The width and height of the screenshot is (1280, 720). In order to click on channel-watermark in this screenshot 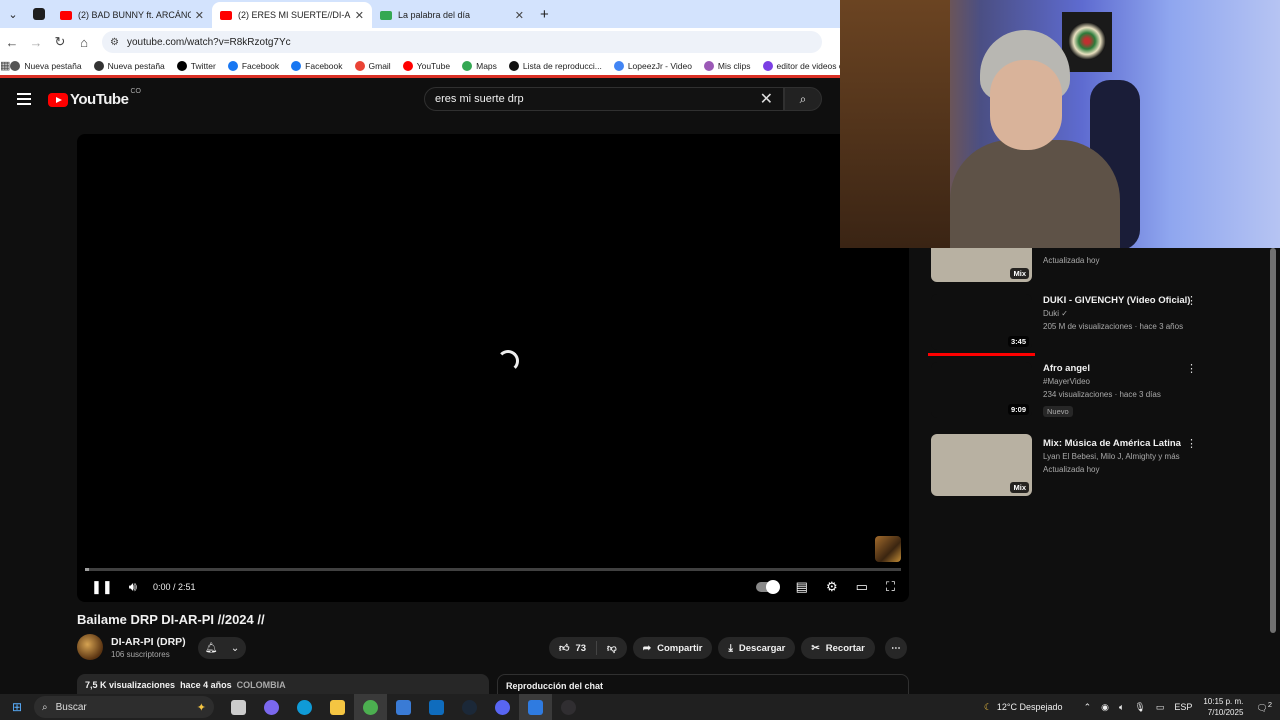, I will do `click(888, 549)`.